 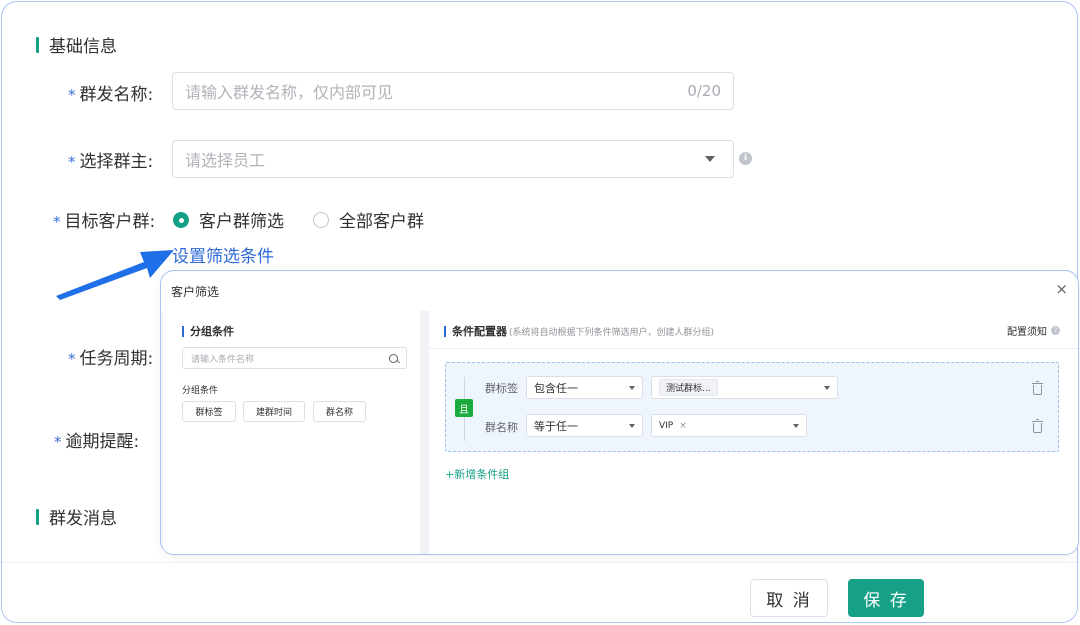 I want to click on target-group-label-text: 目标客户群:, so click(x=110, y=222).